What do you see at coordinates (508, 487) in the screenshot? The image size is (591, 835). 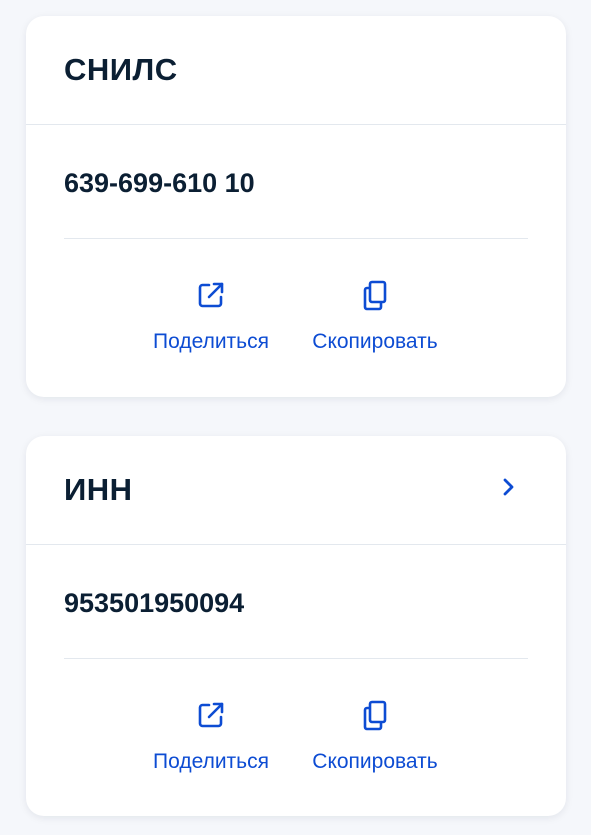 I see `chevron-right-icon` at bounding box center [508, 487].